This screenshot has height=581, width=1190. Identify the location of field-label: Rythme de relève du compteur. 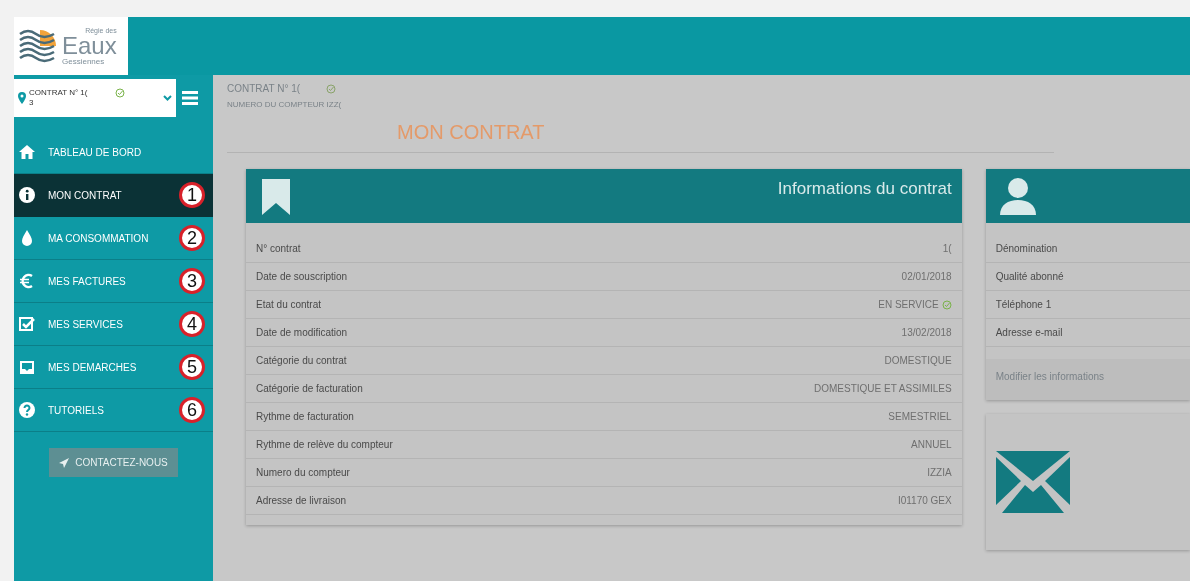
(324, 444).